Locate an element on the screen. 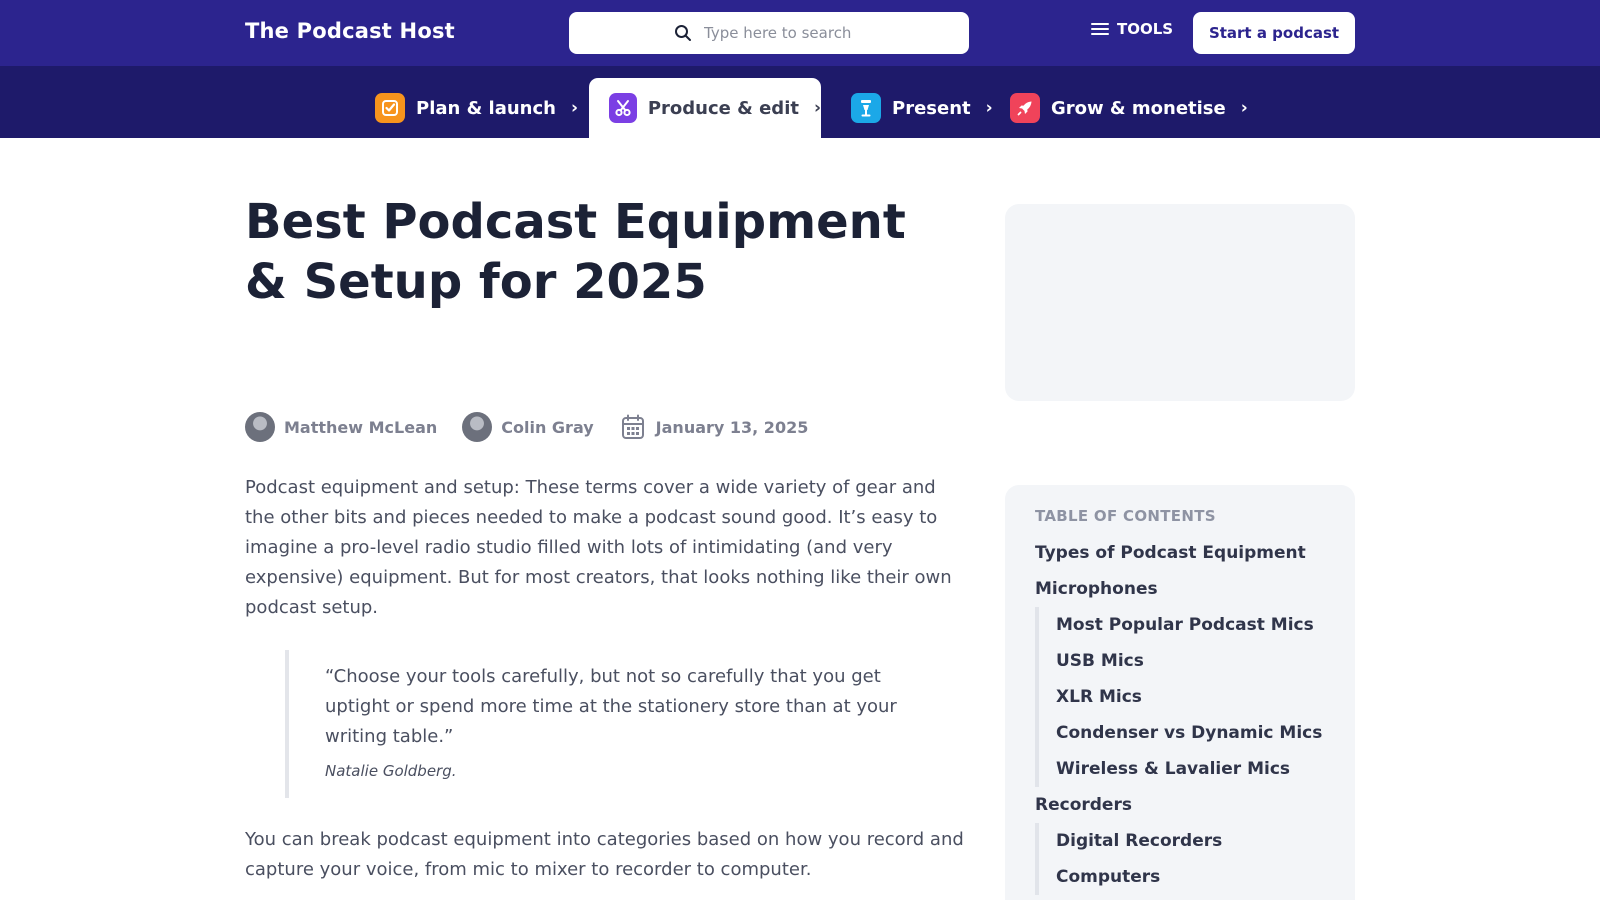 This screenshot has width=1600, height=900. nav-tab-label: Grow & monetise is located at coordinates (1138, 108).